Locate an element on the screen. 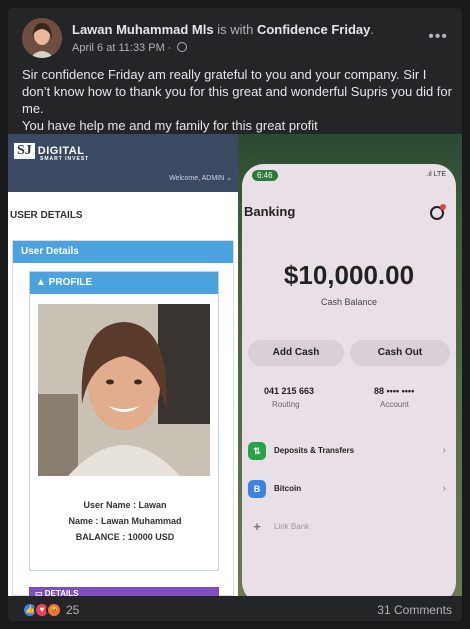 This screenshot has height=629, width=470. profile-icon is located at coordinates (438, 212).